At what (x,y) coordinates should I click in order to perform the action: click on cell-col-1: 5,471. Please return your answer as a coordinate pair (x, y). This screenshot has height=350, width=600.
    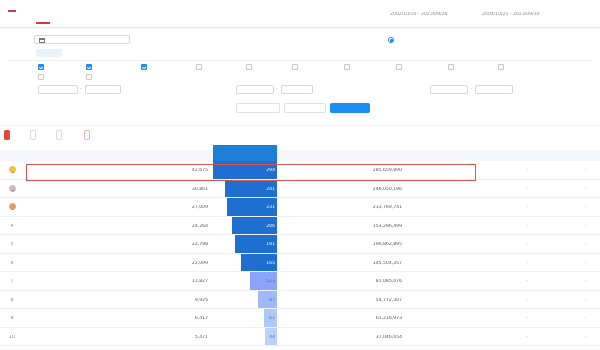
    Looking at the image, I should click on (201, 337).